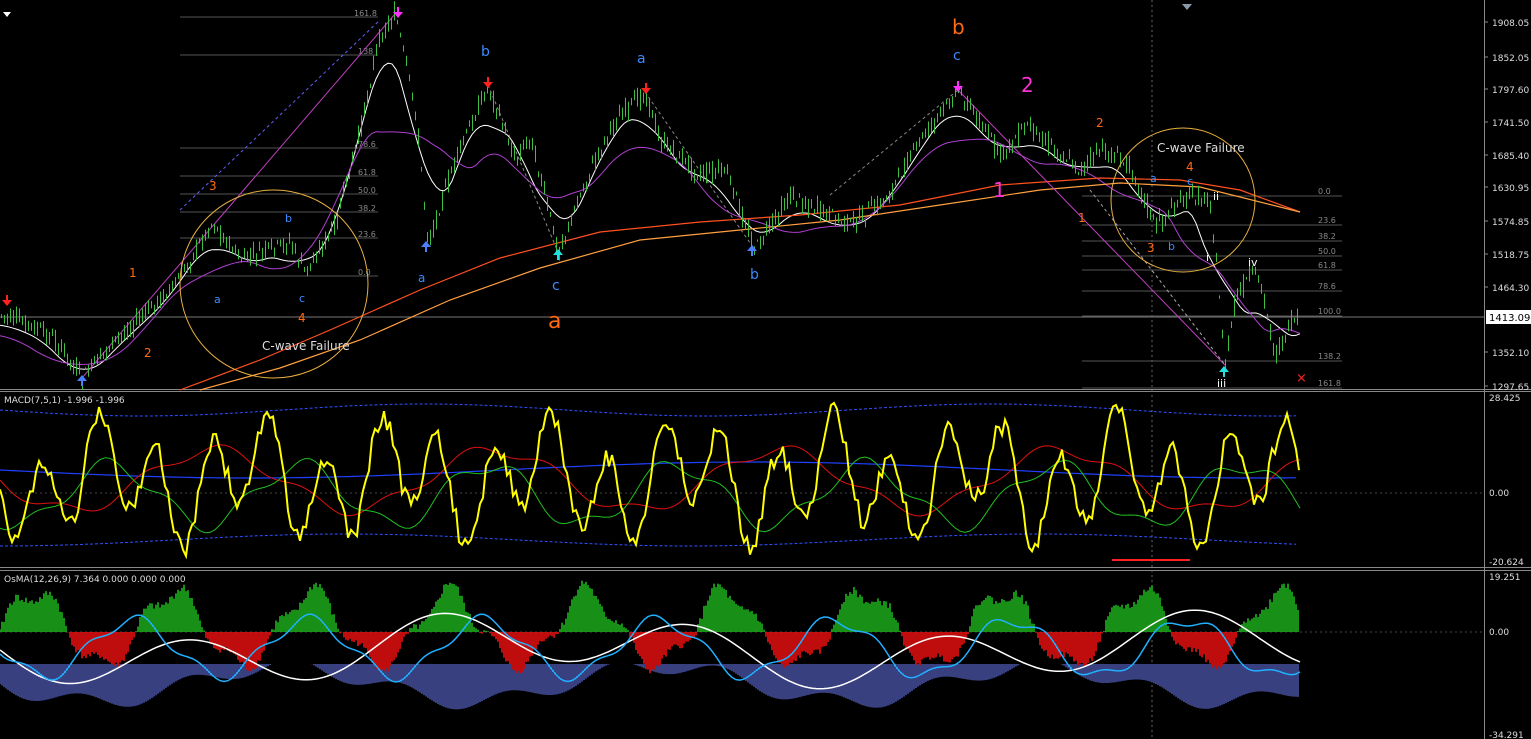 The height and width of the screenshot is (739, 1531). What do you see at coordinates (1301, 378) in the screenshot?
I see `close-marker-icon: ×` at bounding box center [1301, 378].